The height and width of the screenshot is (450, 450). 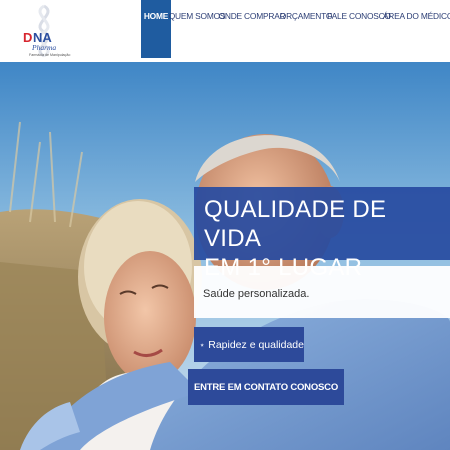 What do you see at coordinates (197, 29) in the screenshot?
I see `nav-quem-somos: QUEM SOMOS` at bounding box center [197, 29].